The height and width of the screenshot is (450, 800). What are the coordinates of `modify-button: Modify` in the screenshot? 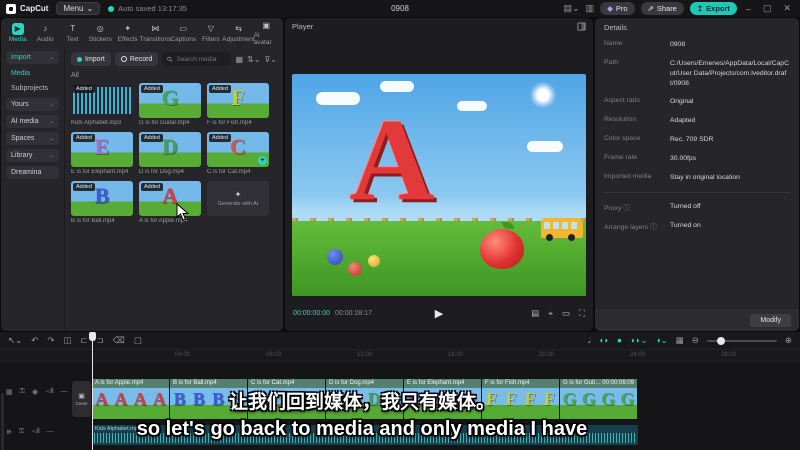 It's located at (770, 320).